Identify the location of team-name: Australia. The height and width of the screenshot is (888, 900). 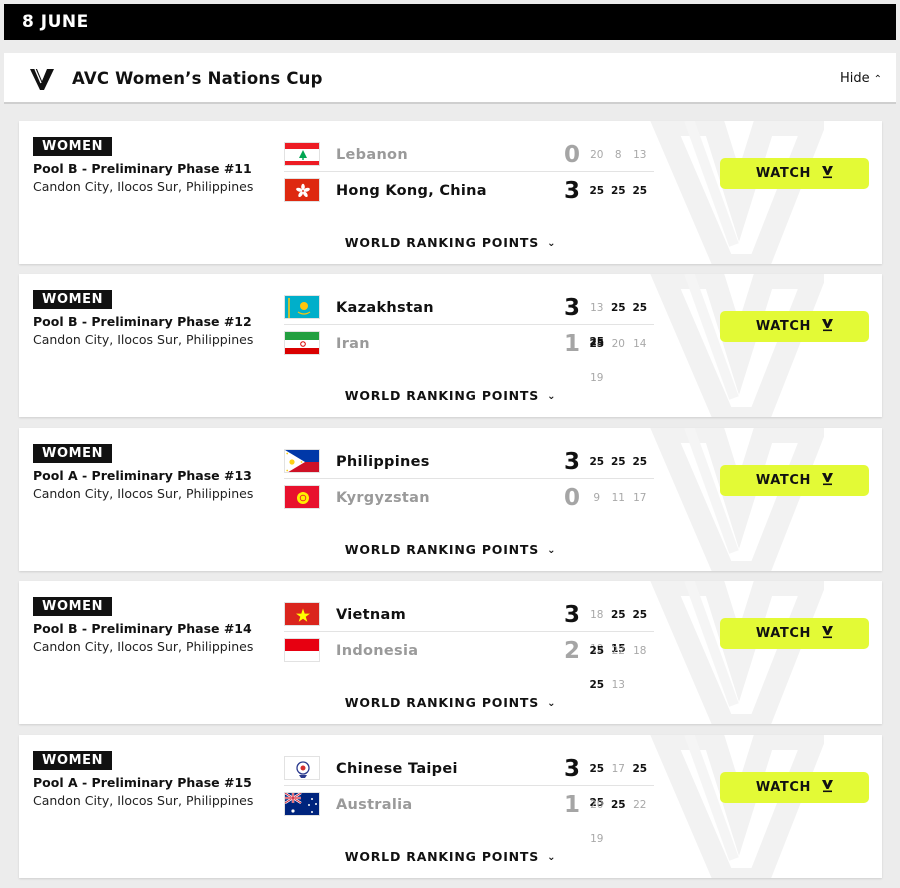
(374, 805).